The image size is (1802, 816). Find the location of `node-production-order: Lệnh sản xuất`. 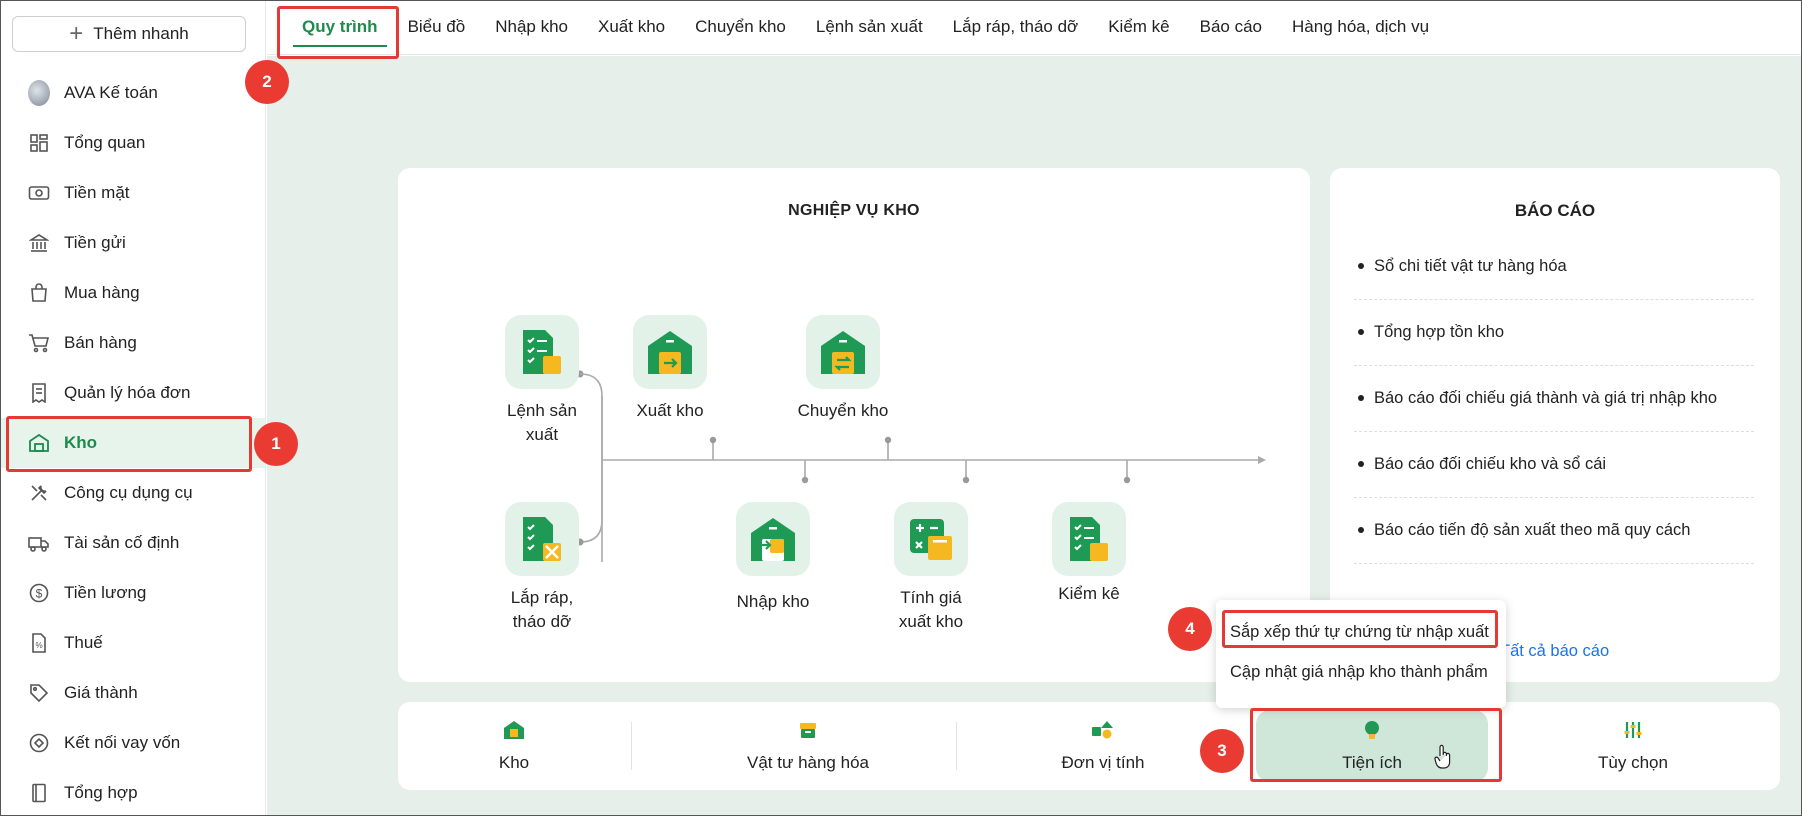

node-production-order: Lệnh sản xuất is located at coordinates (542, 381).